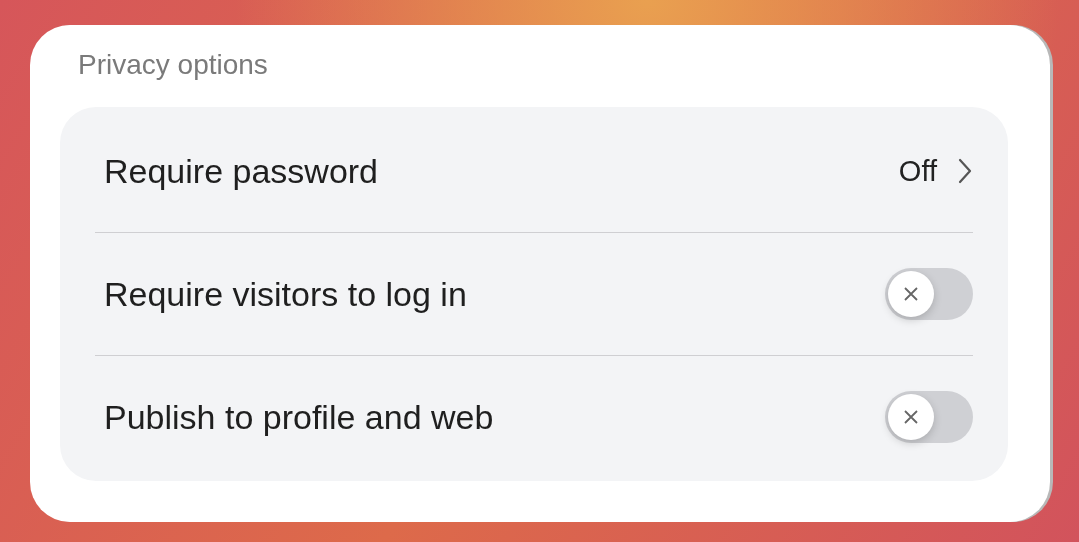  I want to click on section-title: Privacy options, so click(173, 65).